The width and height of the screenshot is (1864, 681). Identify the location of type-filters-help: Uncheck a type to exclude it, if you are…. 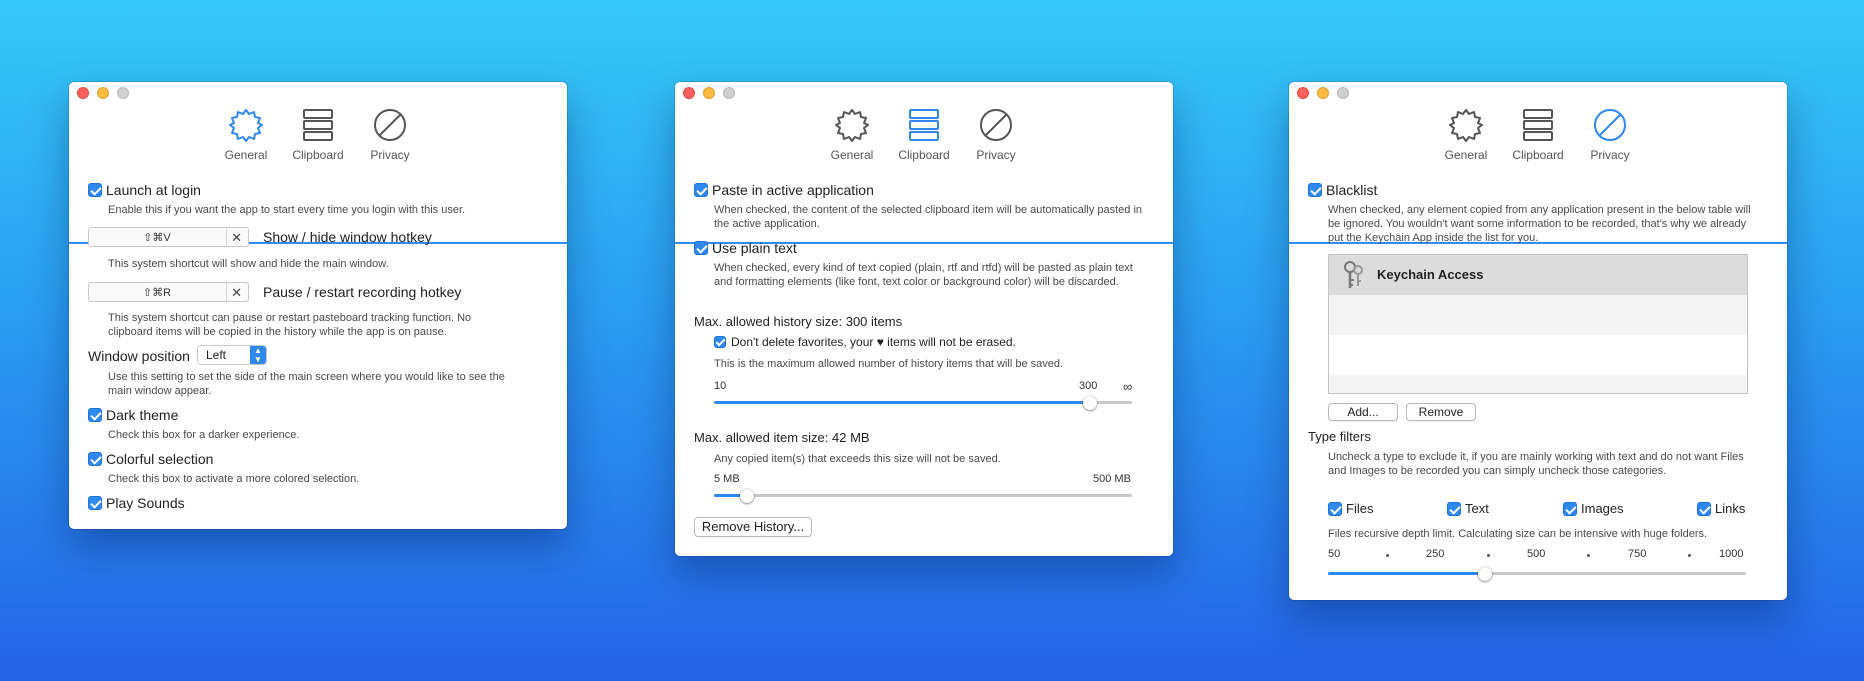
(1536, 464).